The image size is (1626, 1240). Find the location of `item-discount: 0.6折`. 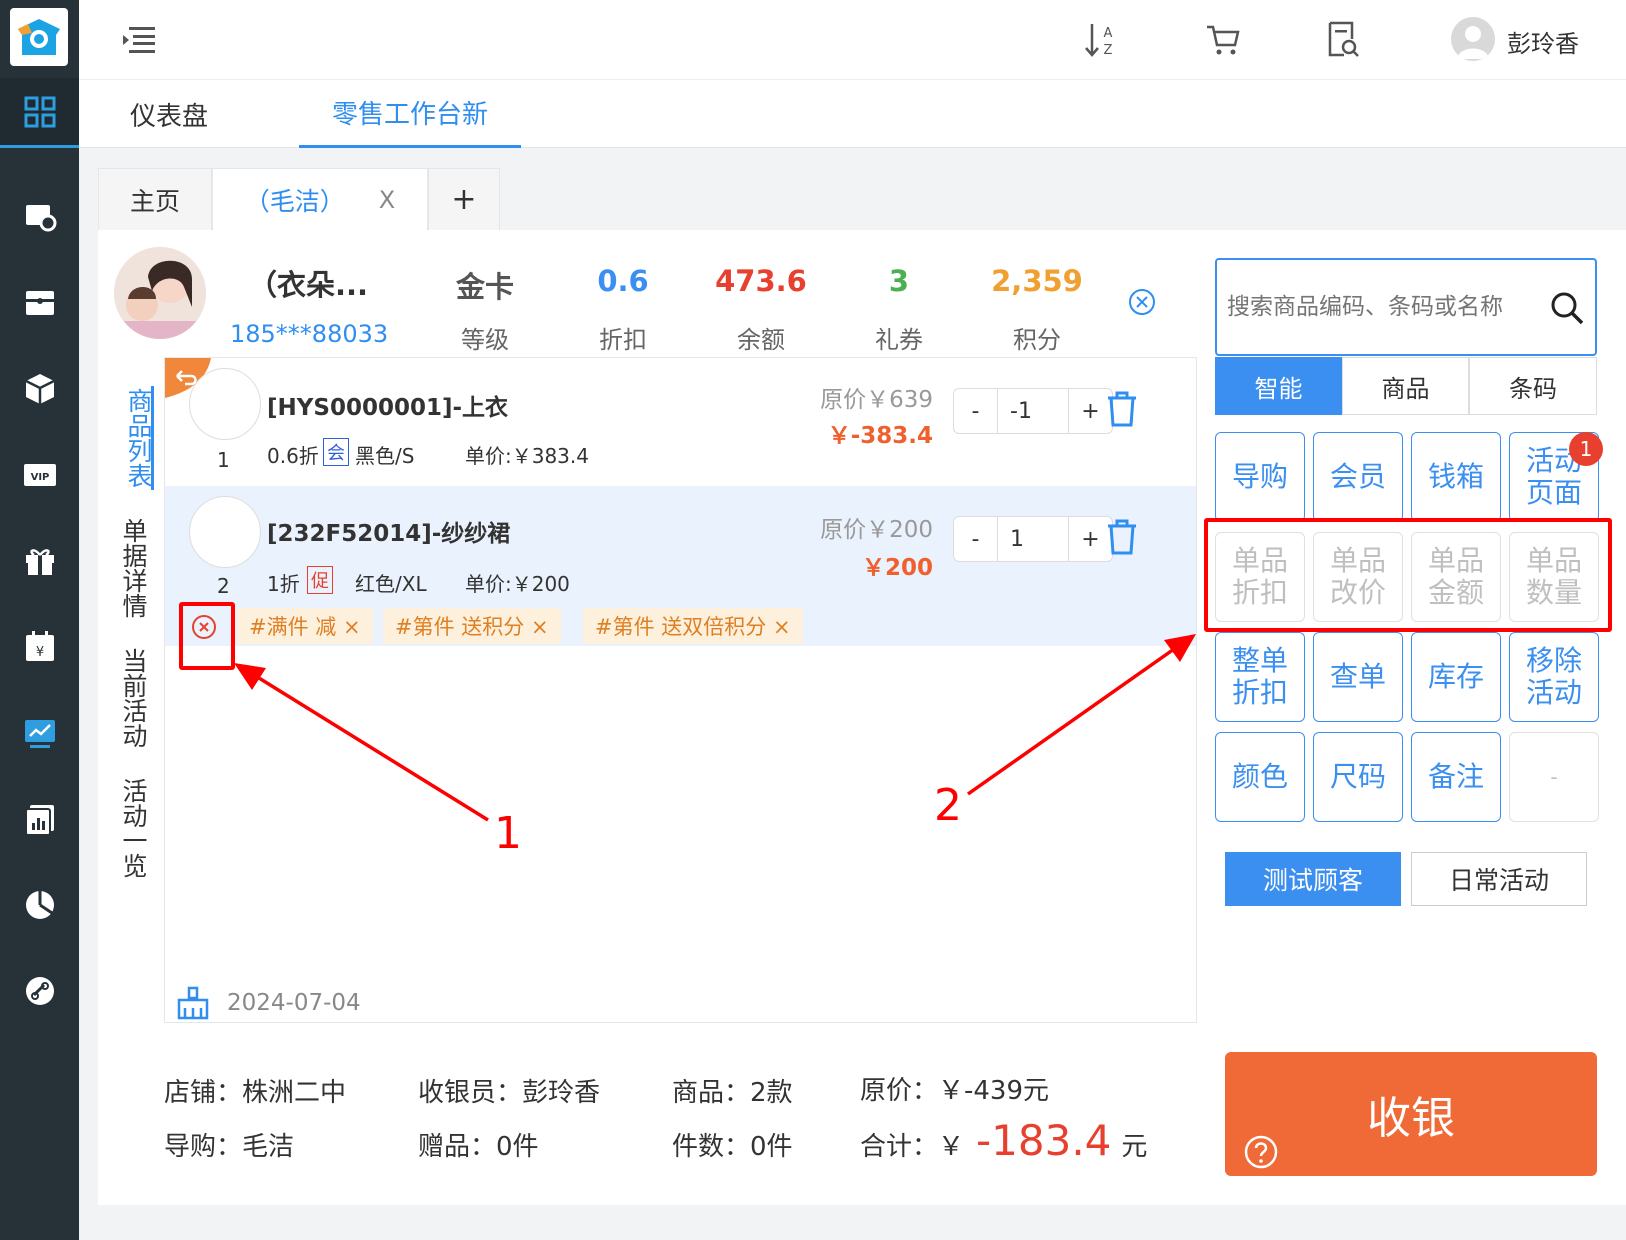

item-discount: 0.6折 is located at coordinates (293, 456).